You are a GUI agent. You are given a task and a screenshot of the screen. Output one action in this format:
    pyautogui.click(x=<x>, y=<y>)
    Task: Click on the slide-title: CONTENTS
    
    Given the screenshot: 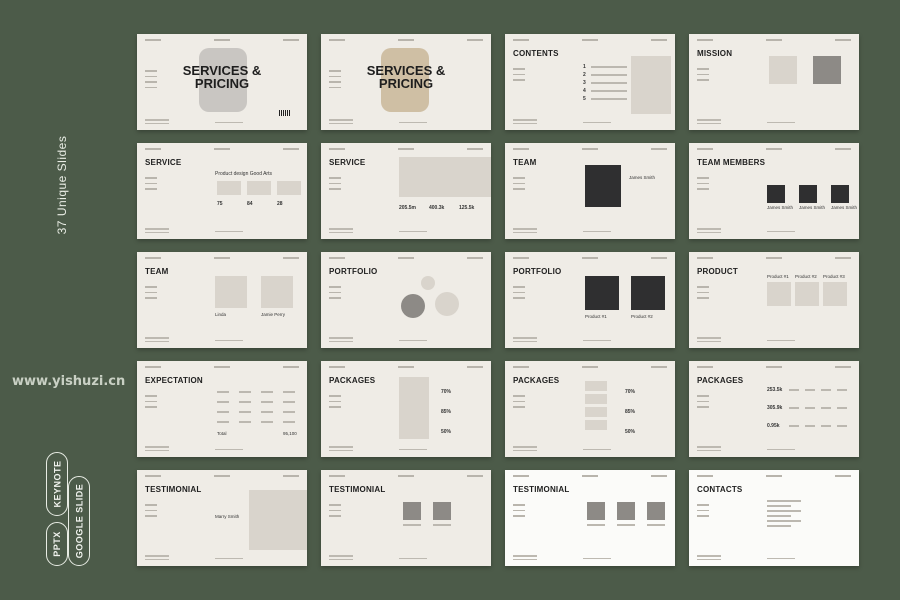 What is the action you would take?
    pyautogui.click(x=536, y=53)
    